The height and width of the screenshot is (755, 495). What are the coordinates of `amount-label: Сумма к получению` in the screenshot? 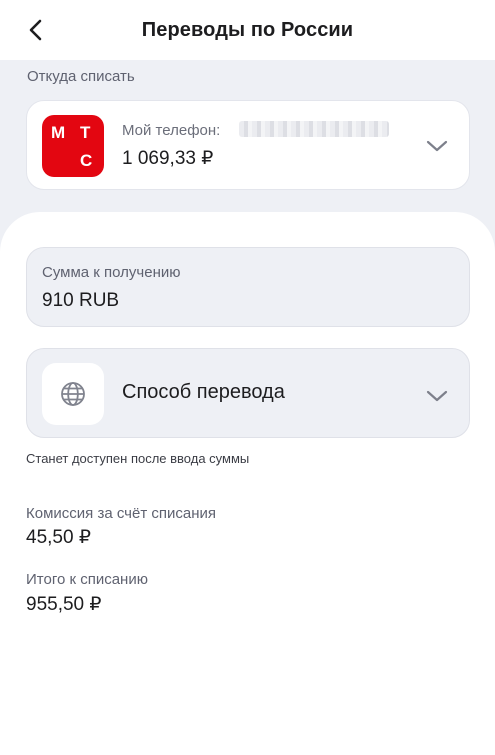 It's located at (111, 272).